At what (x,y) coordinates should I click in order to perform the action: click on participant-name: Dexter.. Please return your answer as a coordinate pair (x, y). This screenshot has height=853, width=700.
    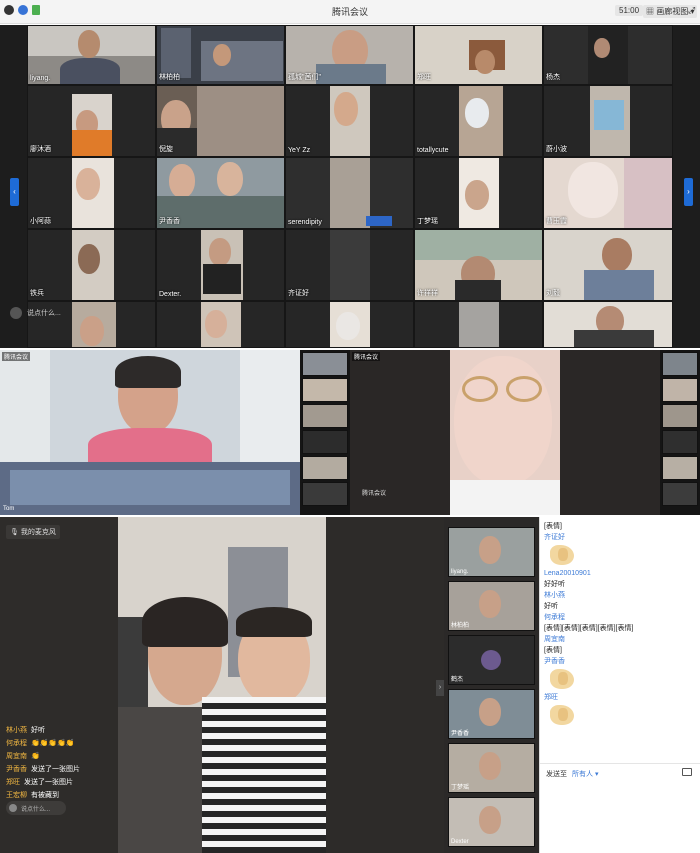
    Looking at the image, I should click on (170, 294).